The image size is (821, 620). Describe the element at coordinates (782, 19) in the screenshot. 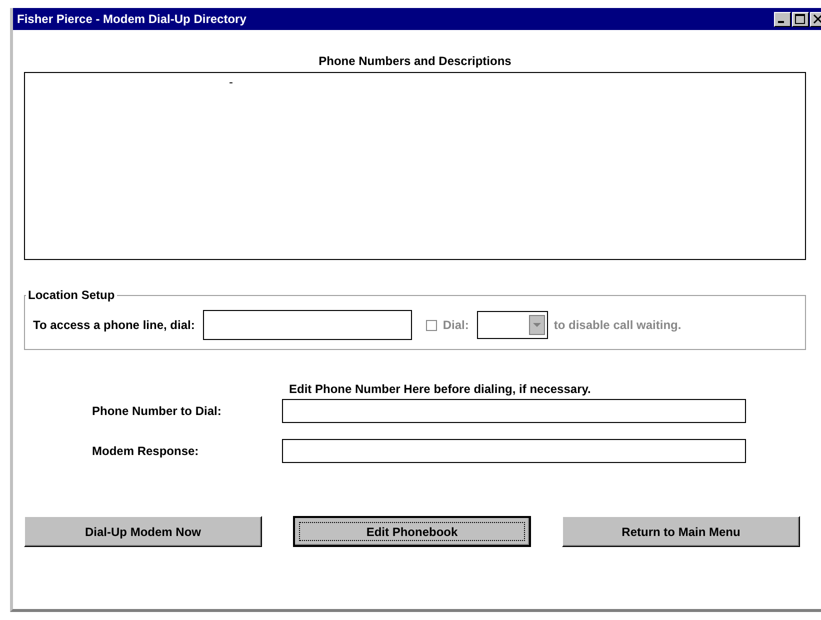

I see `minimize-icon` at that location.